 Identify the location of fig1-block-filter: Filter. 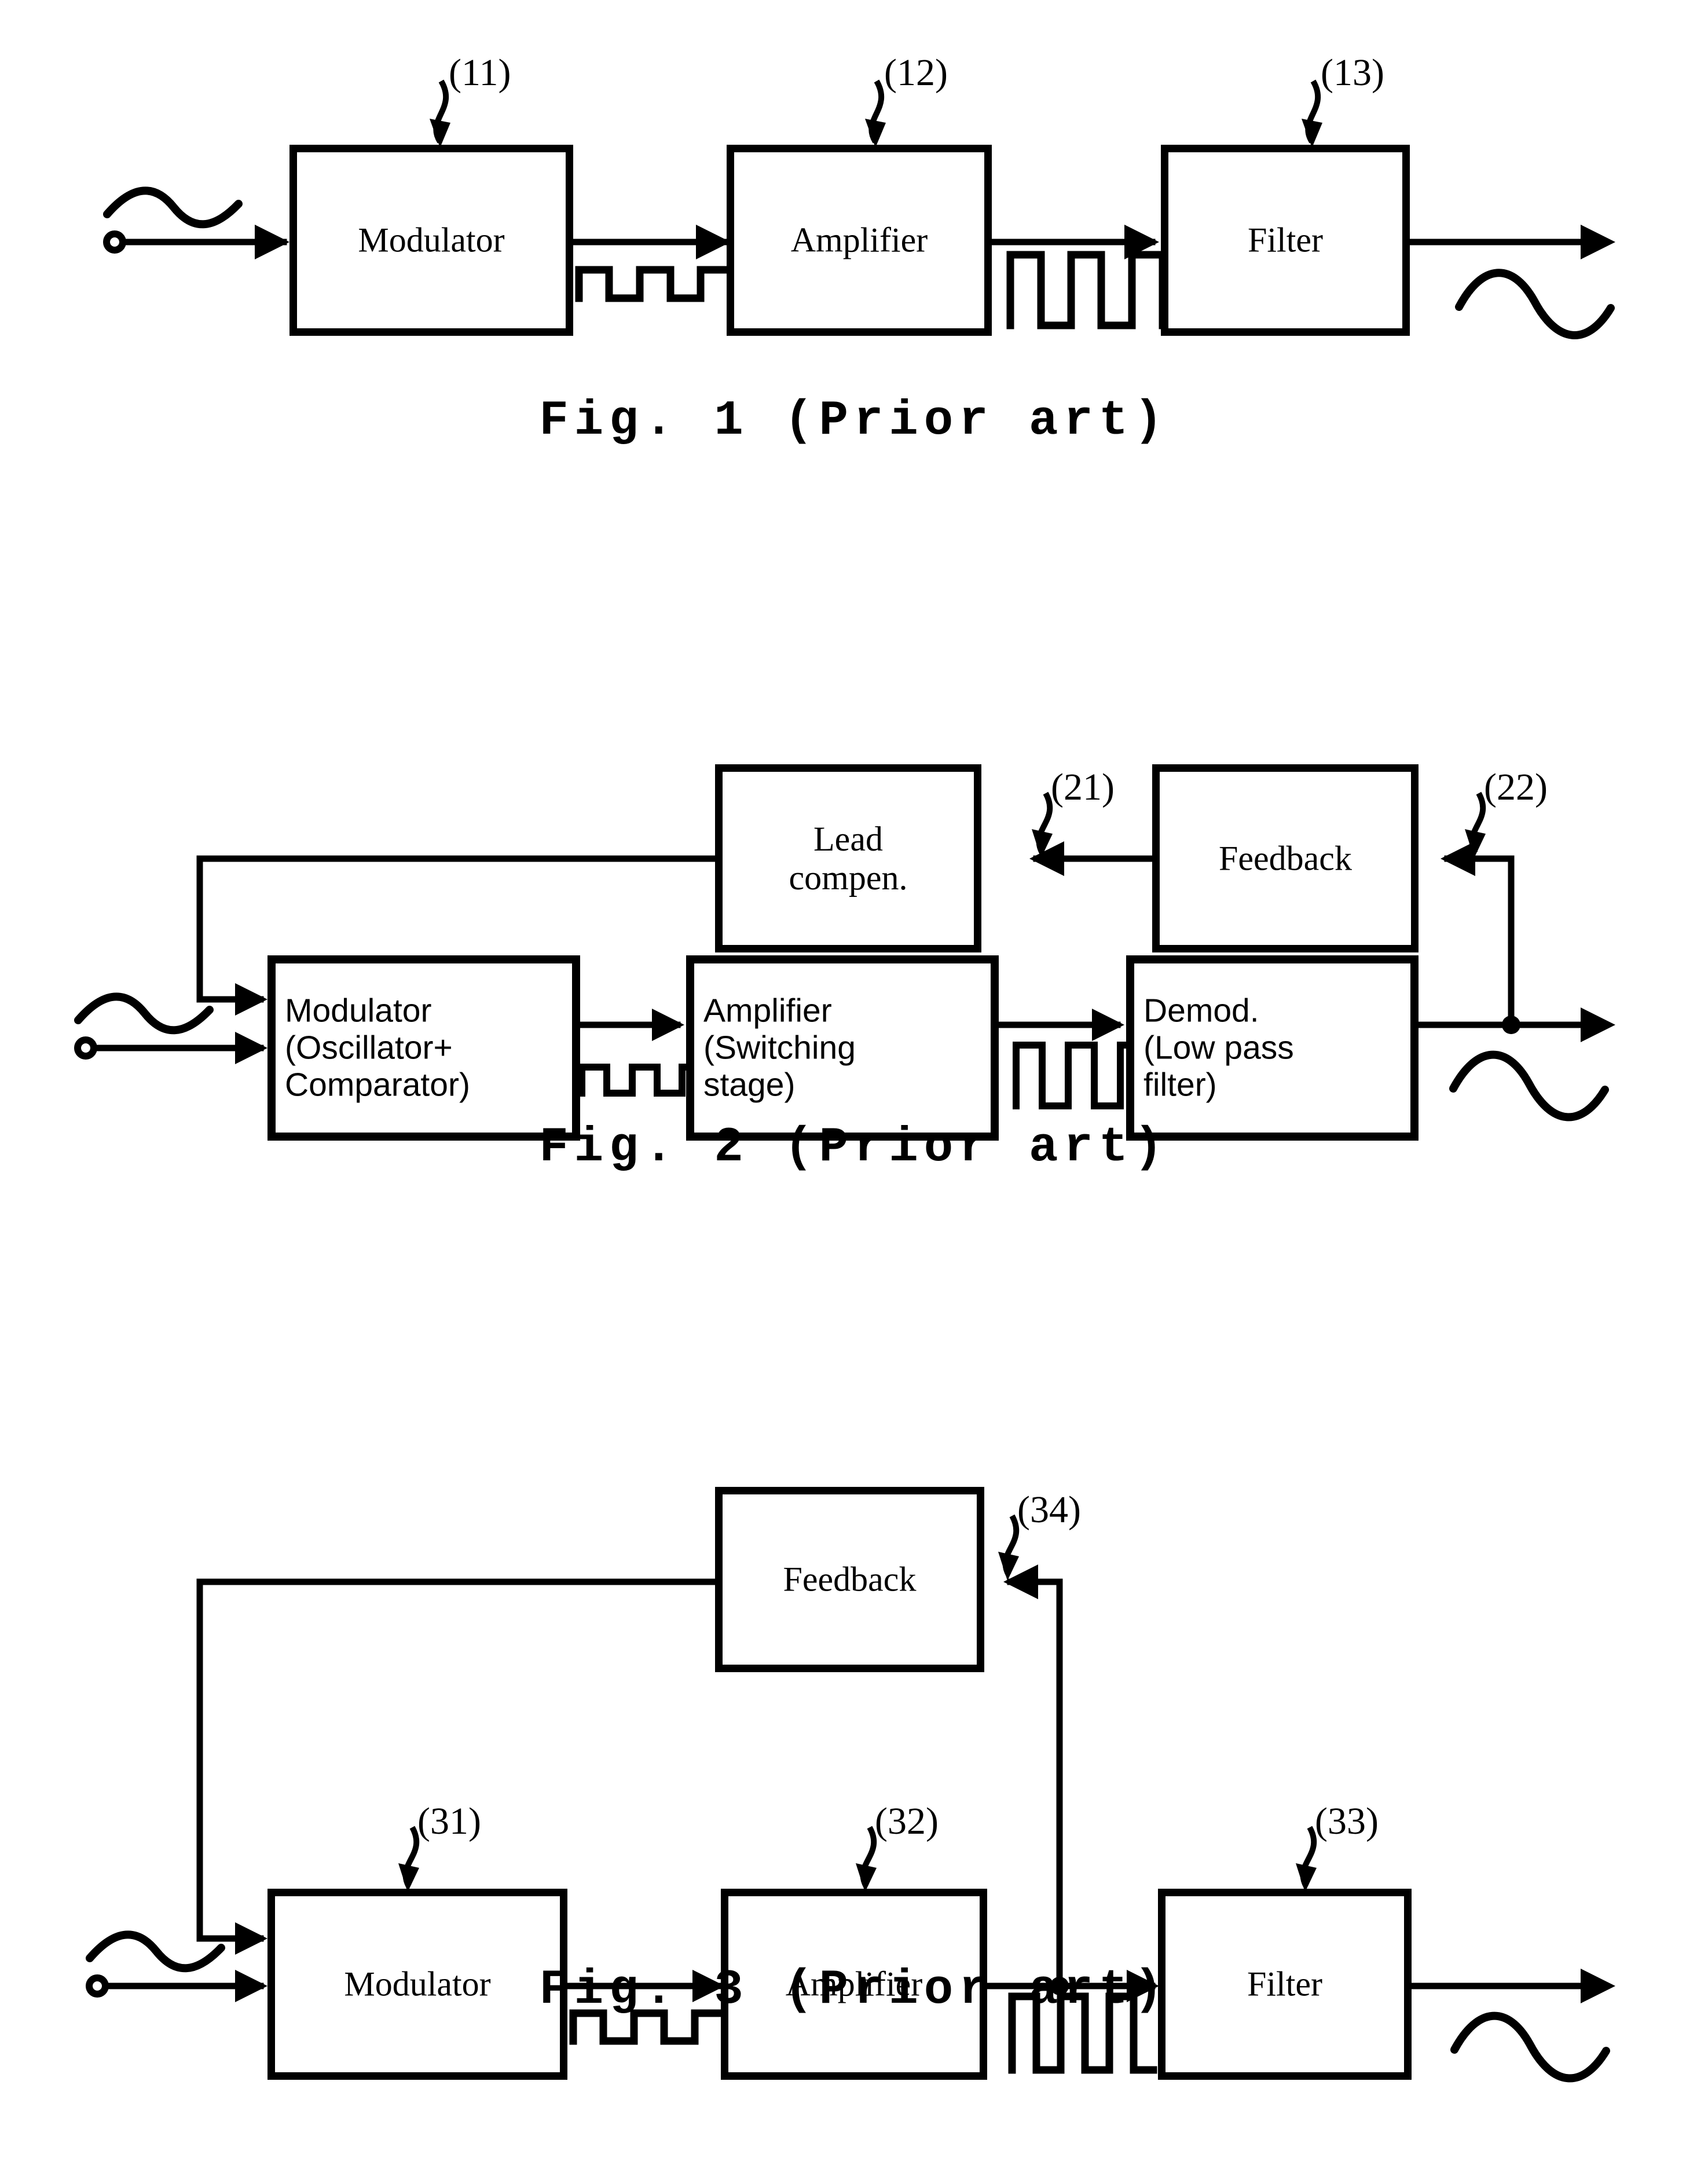
(1285, 240).